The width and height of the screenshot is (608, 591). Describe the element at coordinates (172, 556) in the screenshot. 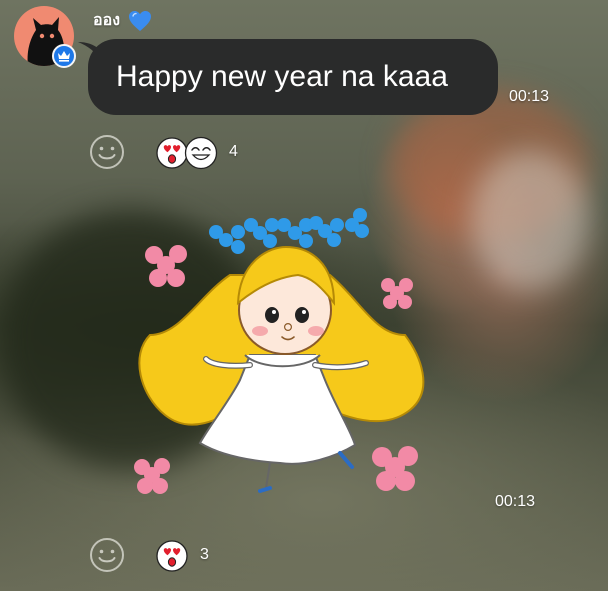

I see `heart-eyes-reaction-icon` at that location.